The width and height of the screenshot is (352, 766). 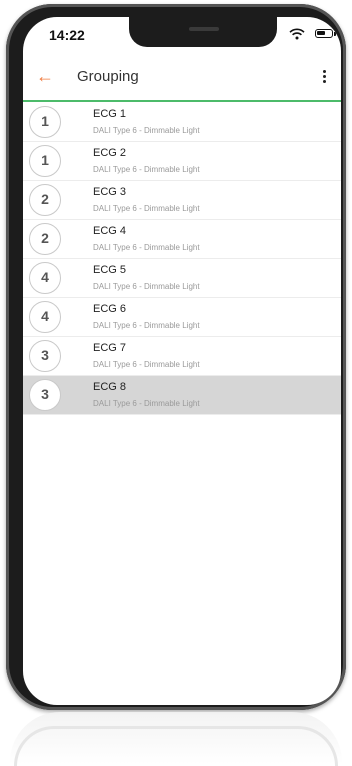 I want to click on list-item: 4 ECG 5 DALI Type 6 - Dimmable Light, so click(x=182, y=278).